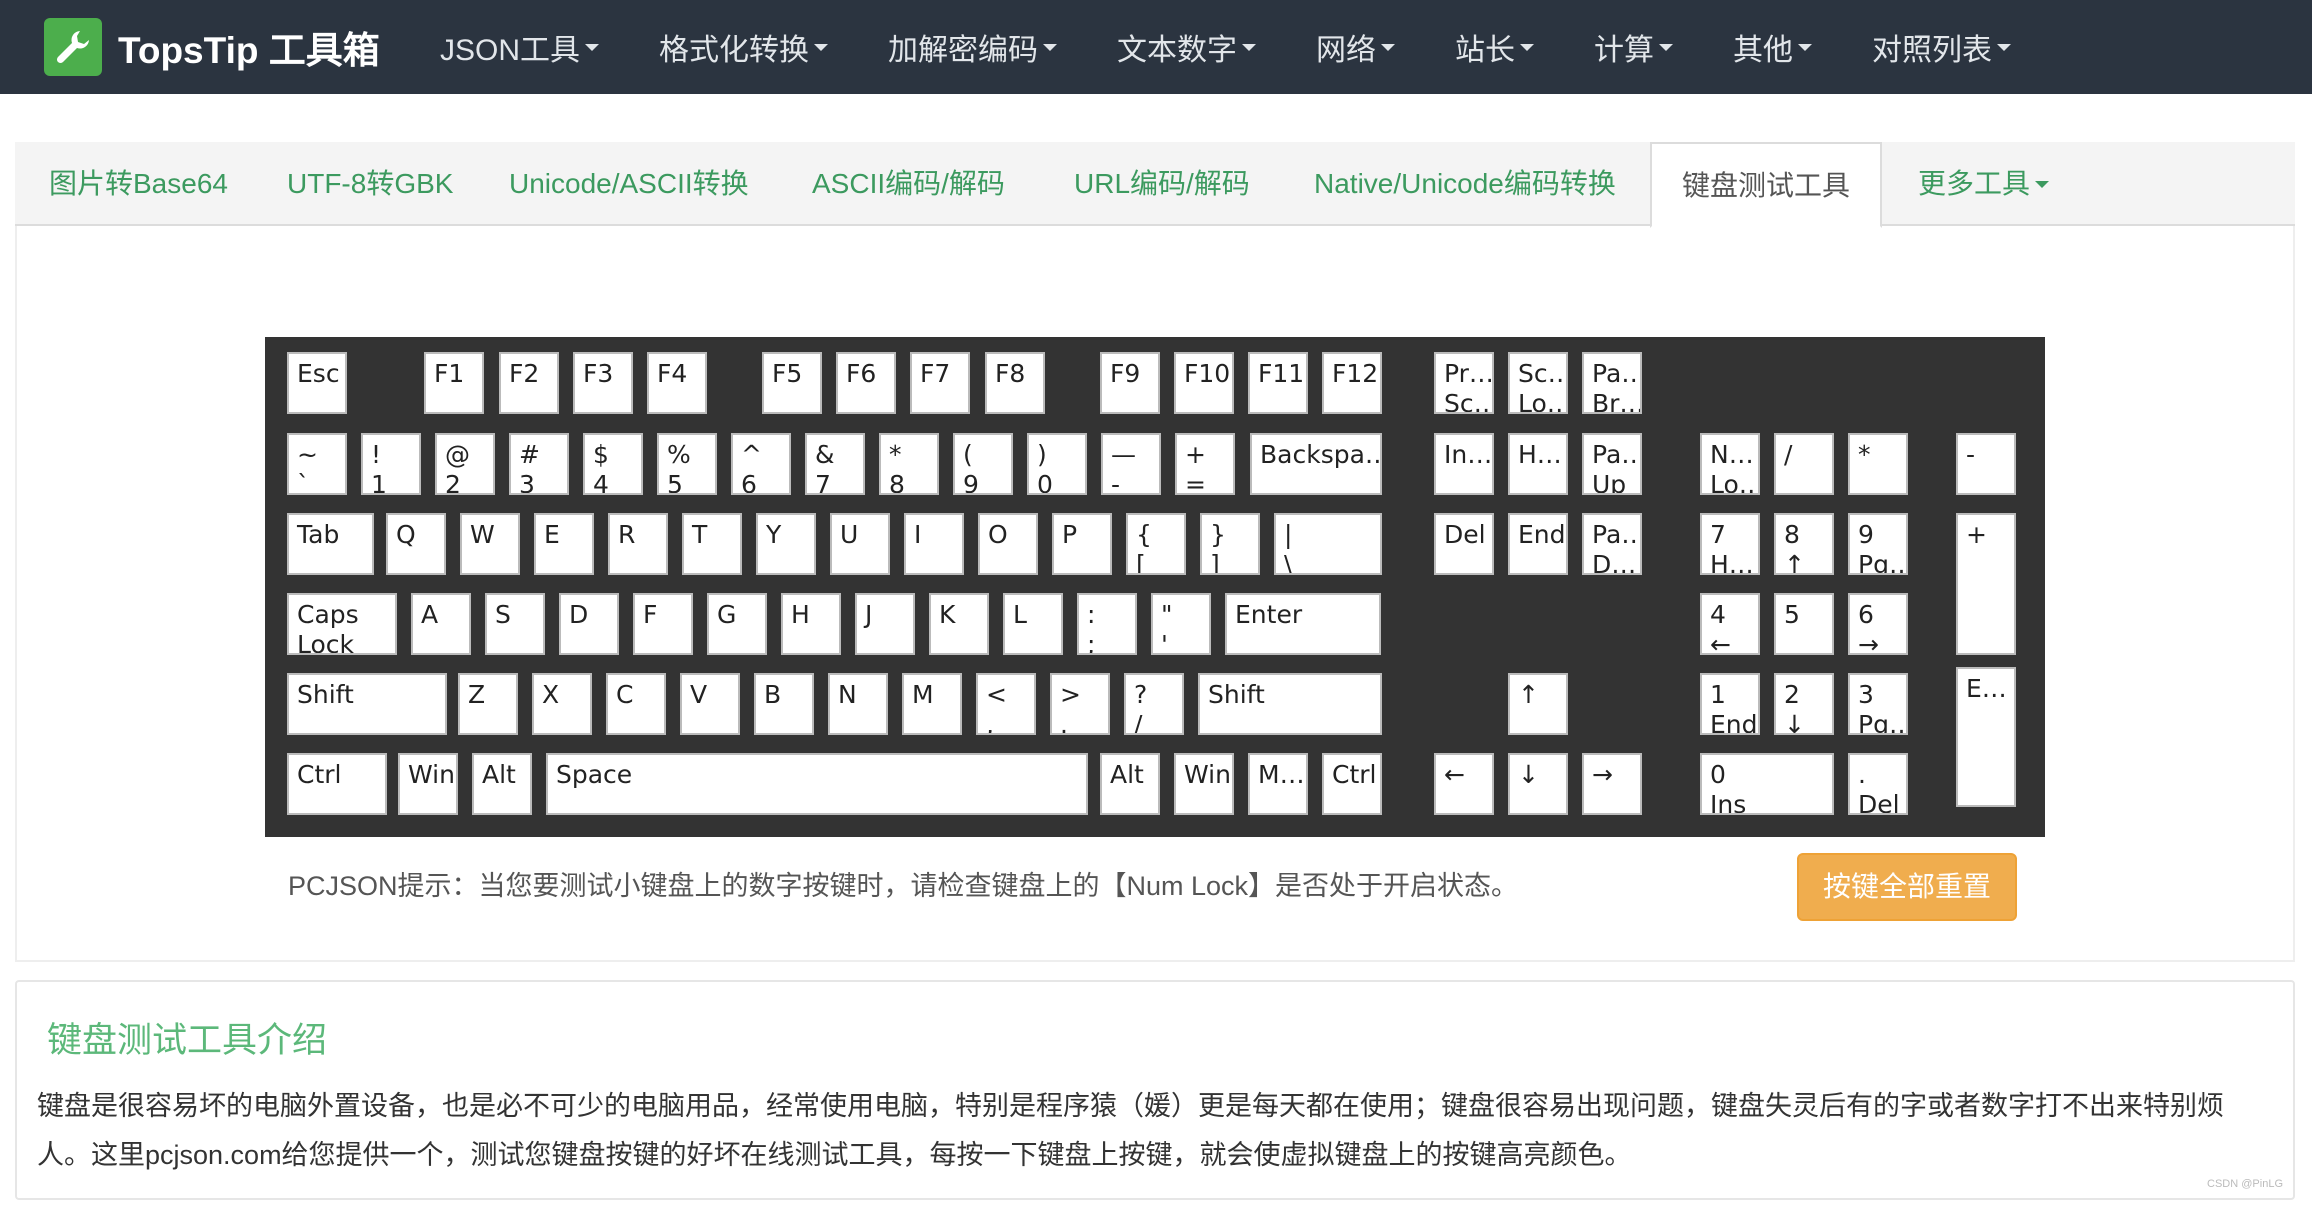  Describe the element at coordinates (529, 383) in the screenshot. I see `key: F2` at that location.